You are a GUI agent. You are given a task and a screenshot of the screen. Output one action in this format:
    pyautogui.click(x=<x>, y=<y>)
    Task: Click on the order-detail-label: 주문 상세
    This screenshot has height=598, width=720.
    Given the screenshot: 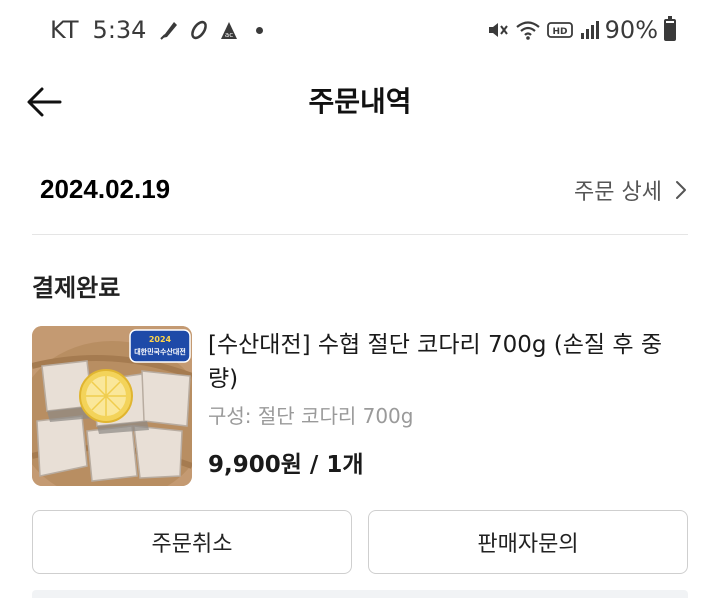 What is the action you would take?
    pyautogui.click(x=618, y=192)
    